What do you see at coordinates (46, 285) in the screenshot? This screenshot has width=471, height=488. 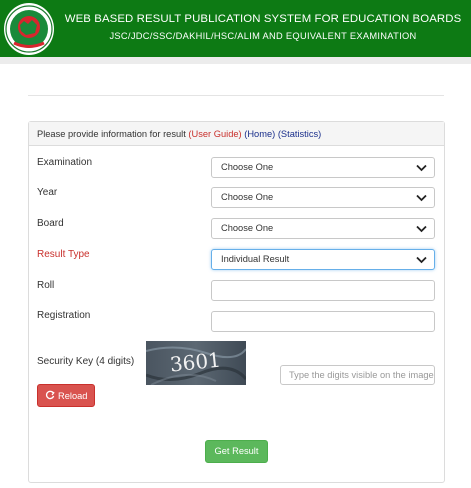 I see `roll-label: Roll` at bounding box center [46, 285].